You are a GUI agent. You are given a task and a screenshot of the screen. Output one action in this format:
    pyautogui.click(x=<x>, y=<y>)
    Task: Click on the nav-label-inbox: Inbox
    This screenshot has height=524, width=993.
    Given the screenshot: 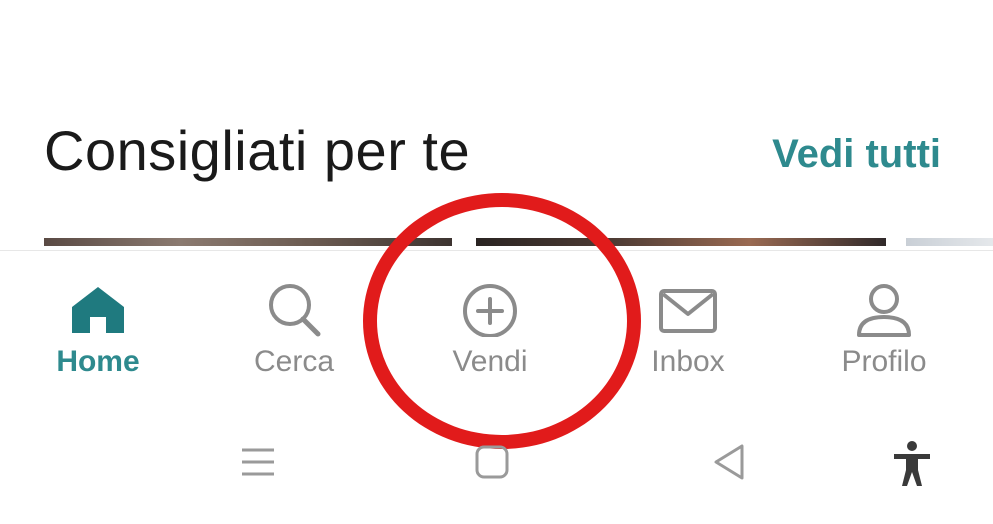 What is the action you would take?
    pyautogui.click(x=688, y=361)
    